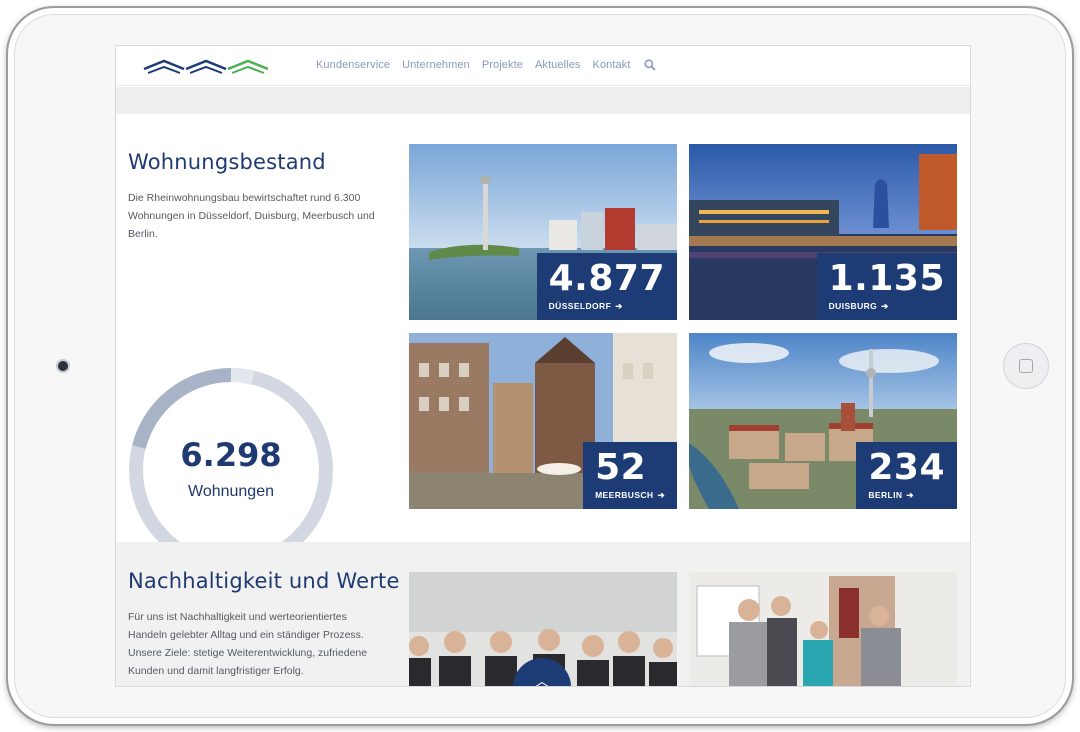 This screenshot has width=1080, height=732. Describe the element at coordinates (231, 455) in the screenshot. I see `total-count: 6.298` at that location.